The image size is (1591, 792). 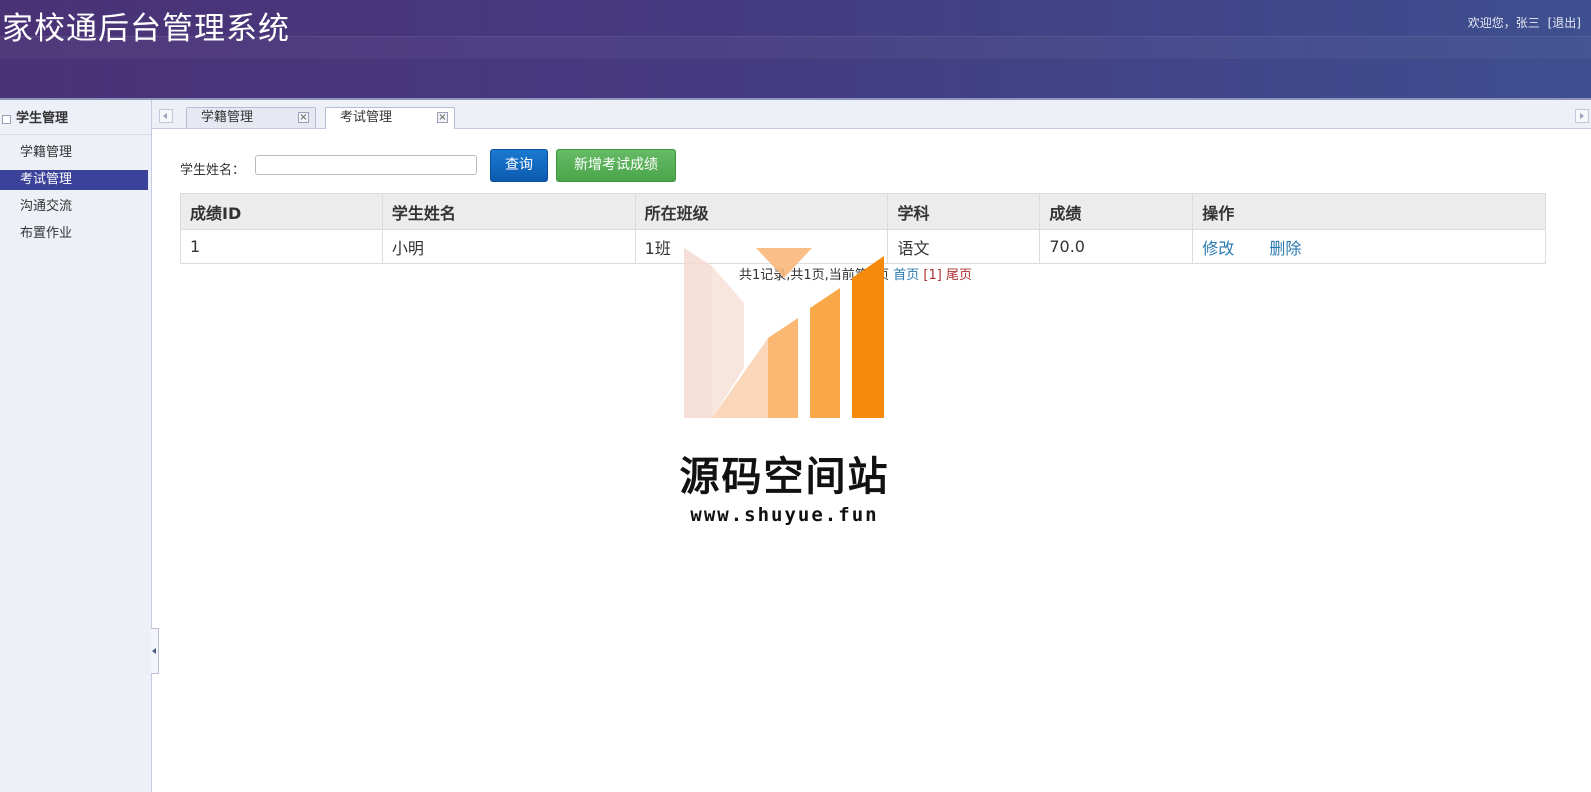 What do you see at coordinates (932, 275) in the screenshot?
I see `current-page-indicator: [1]` at bounding box center [932, 275].